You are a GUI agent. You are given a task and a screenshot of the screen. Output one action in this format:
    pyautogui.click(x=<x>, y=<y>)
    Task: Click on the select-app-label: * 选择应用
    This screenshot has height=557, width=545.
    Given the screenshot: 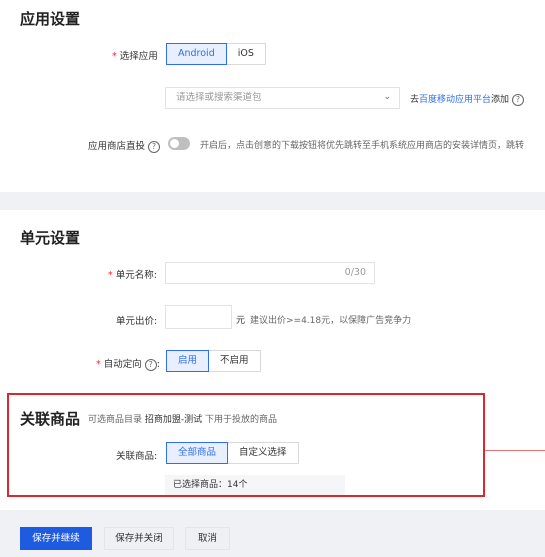 What is the action you would take?
    pyautogui.click(x=135, y=56)
    